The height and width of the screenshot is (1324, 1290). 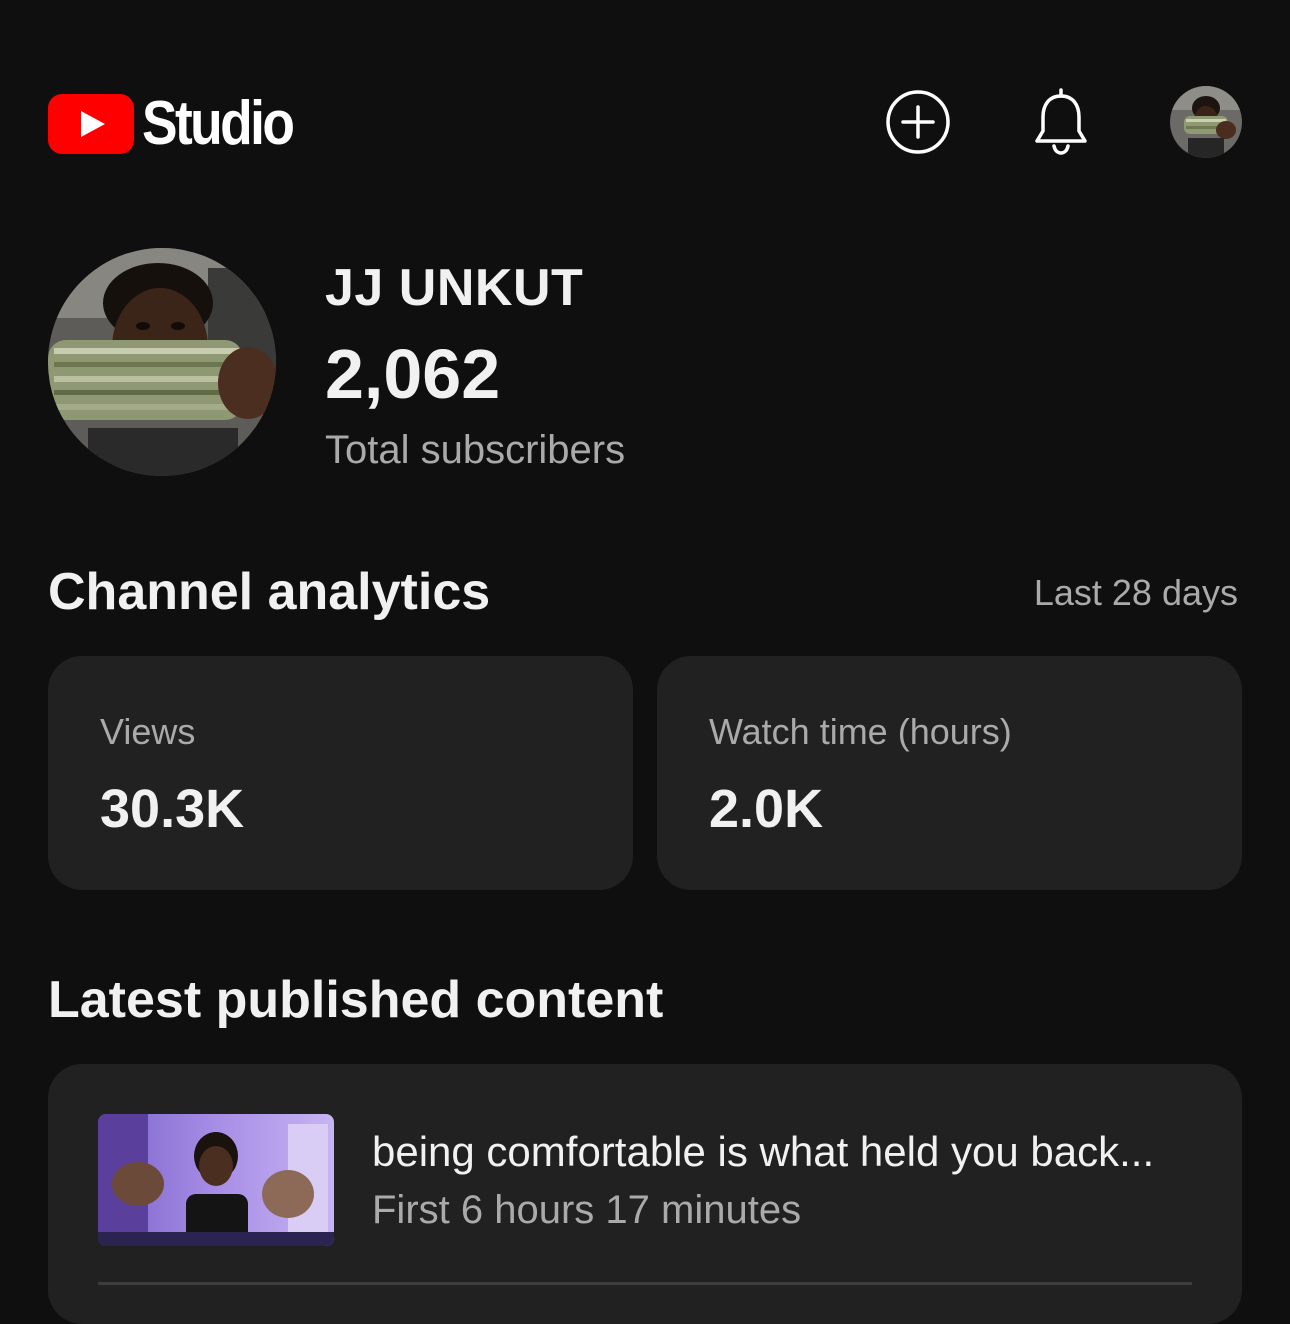 I want to click on latest-content-title: Latest published content, so click(x=356, y=1000).